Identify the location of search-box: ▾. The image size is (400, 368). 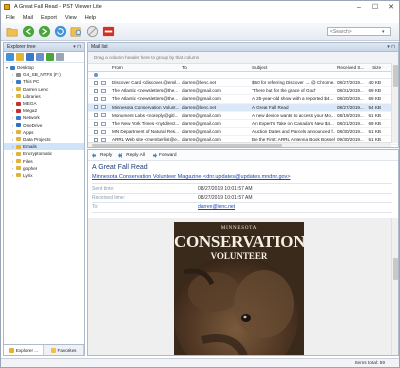
(359, 31).